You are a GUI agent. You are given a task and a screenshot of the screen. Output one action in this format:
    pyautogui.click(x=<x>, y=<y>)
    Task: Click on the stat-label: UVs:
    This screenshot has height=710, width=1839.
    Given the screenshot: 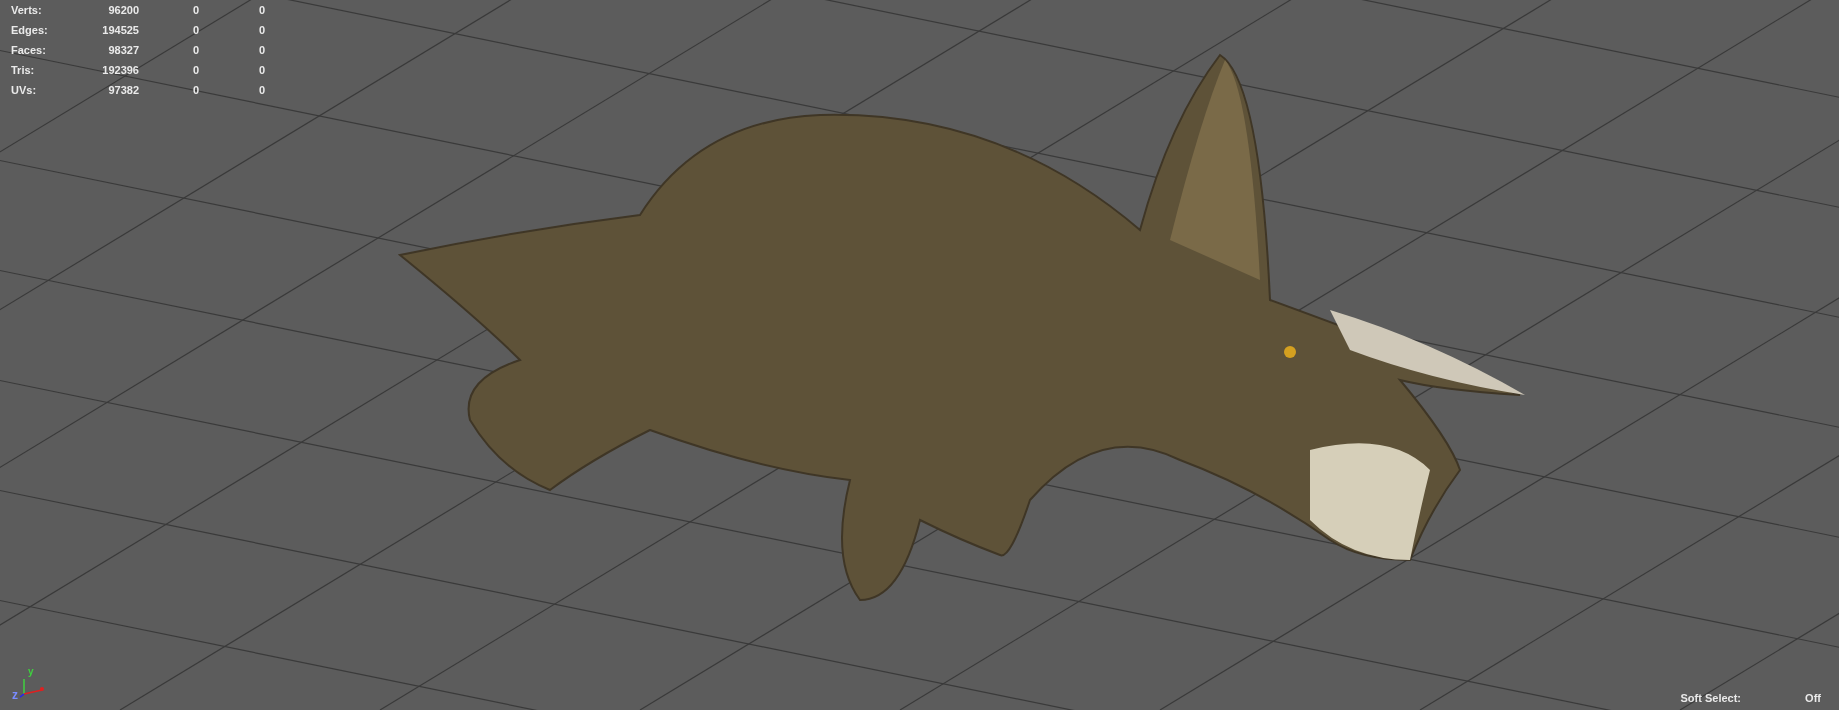 What is the action you would take?
    pyautogui.click(x=24, y=90)
    